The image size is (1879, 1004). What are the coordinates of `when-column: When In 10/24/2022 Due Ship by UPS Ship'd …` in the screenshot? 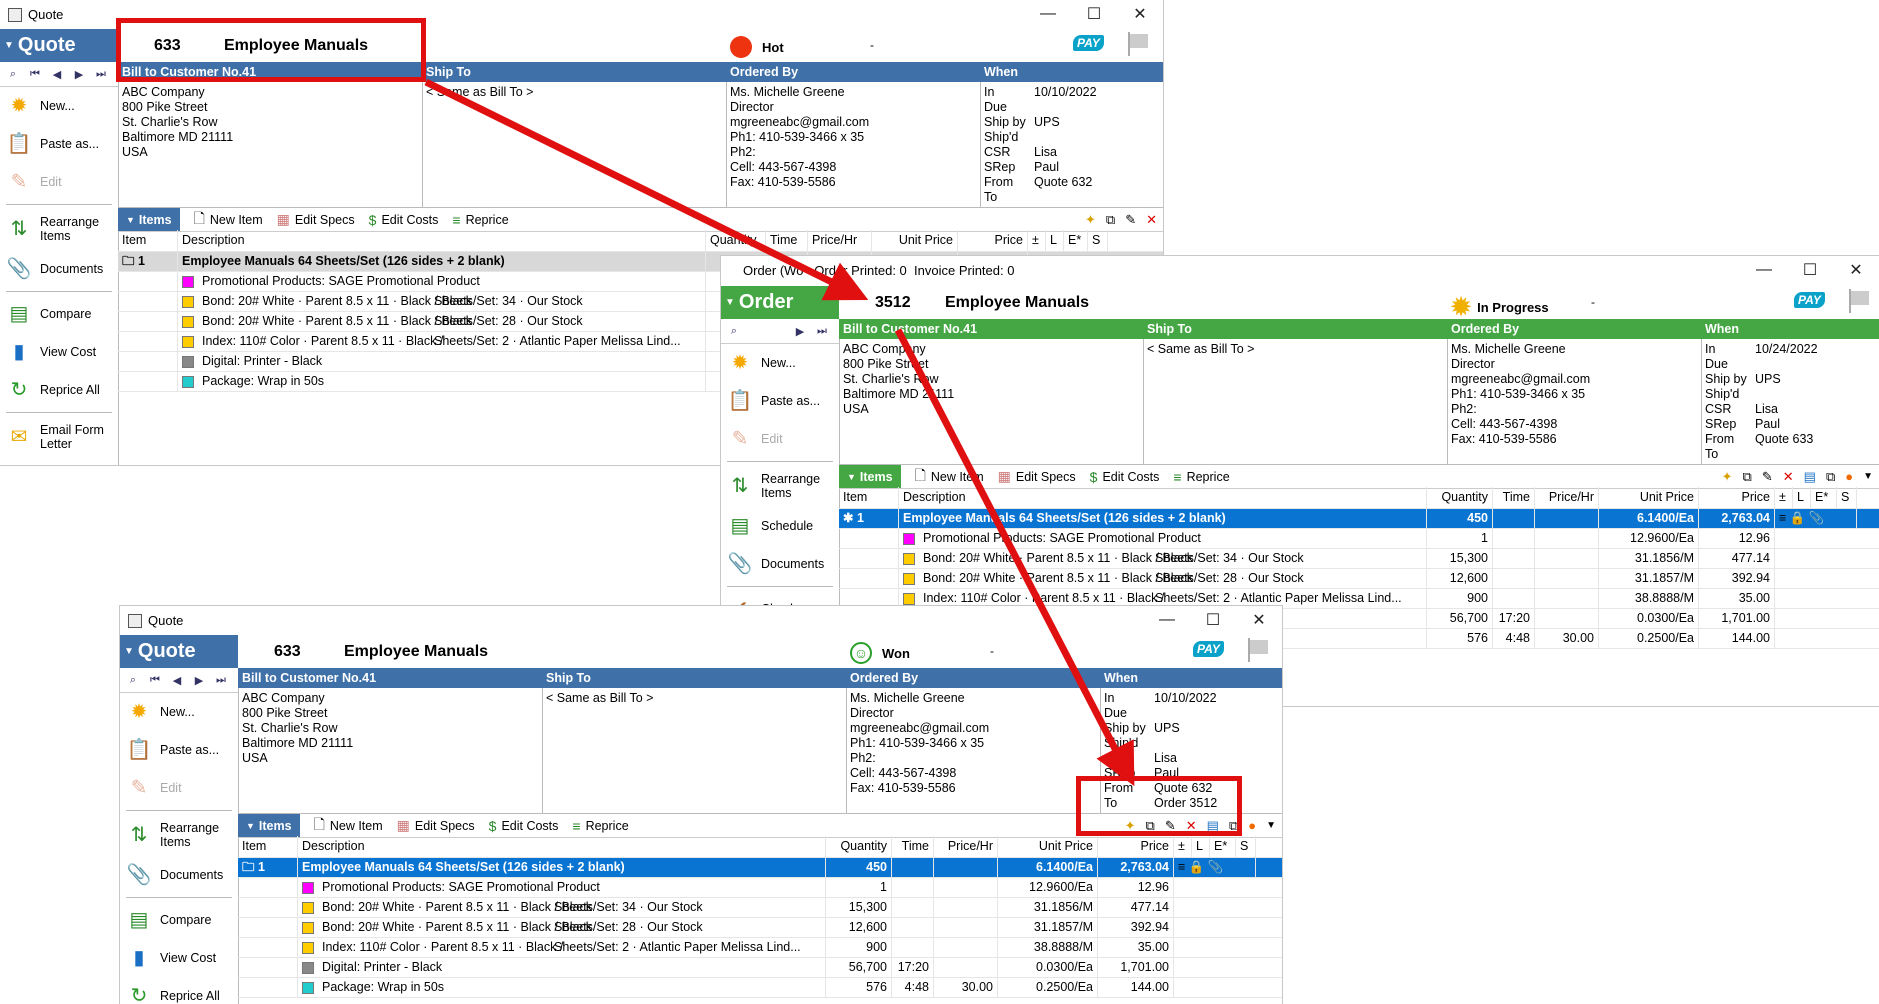 It's located at (1790, 391).